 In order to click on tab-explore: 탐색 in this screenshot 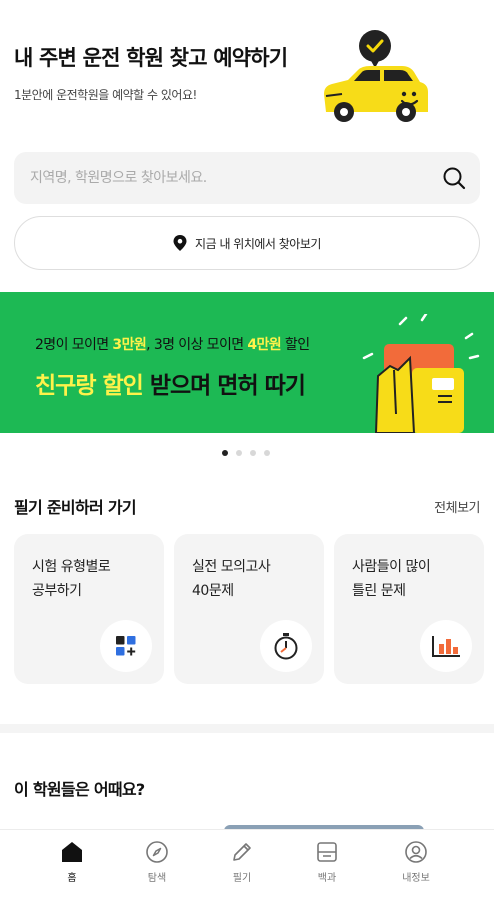, I will do `click(157, 862)`.